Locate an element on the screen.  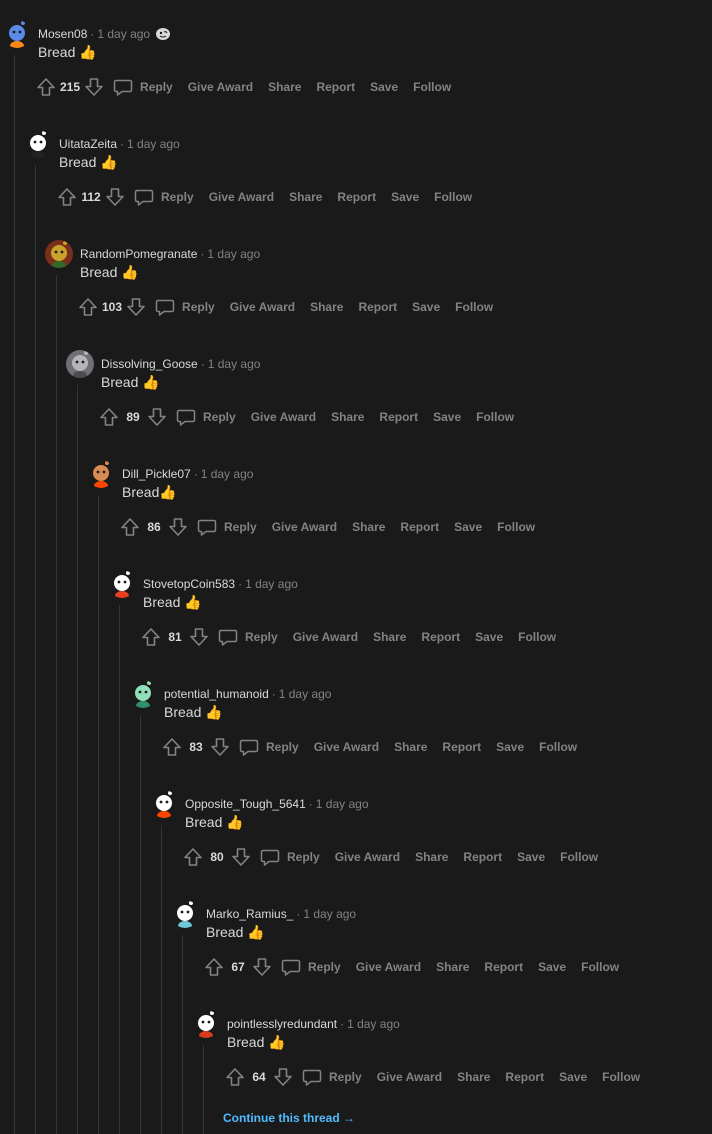
author-link: StovetopCoin583 is located at coordinates (189, 584).